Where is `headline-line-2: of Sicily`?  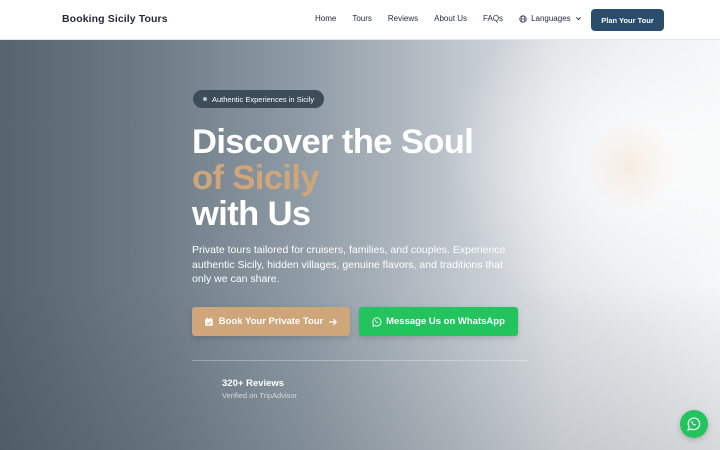 headline-line-2: of Sicily is located at coordinates (255, 178).